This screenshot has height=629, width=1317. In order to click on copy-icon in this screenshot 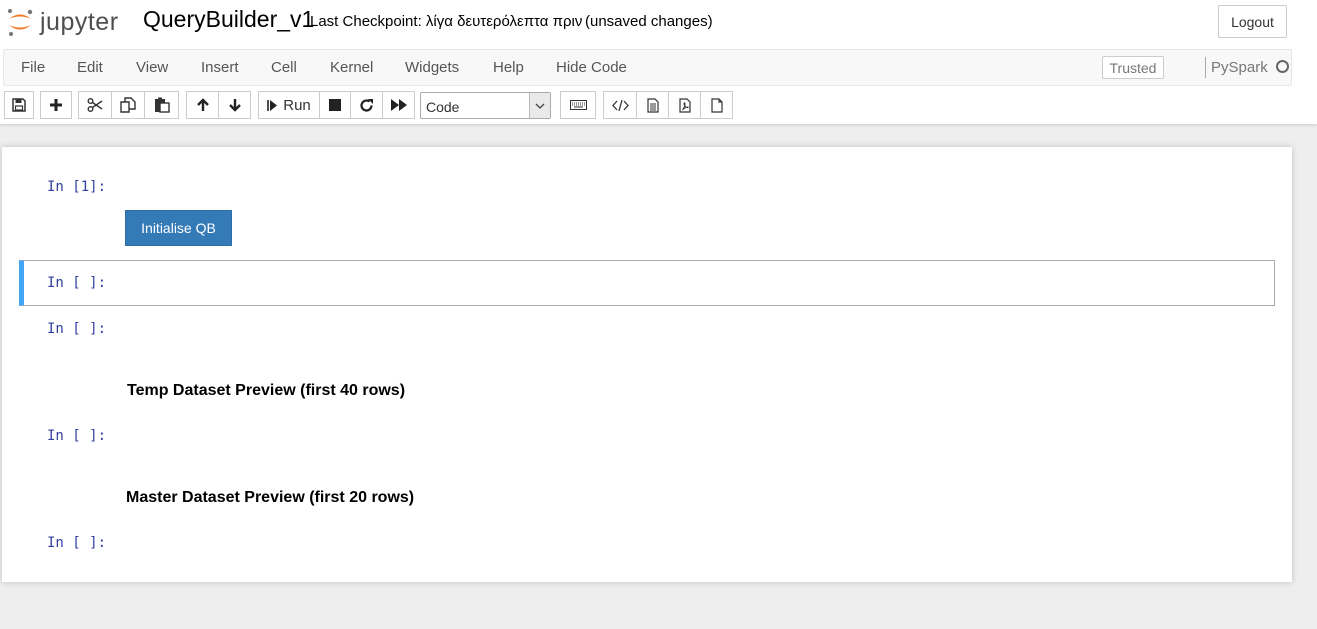, I will do `click(128, 105)`.